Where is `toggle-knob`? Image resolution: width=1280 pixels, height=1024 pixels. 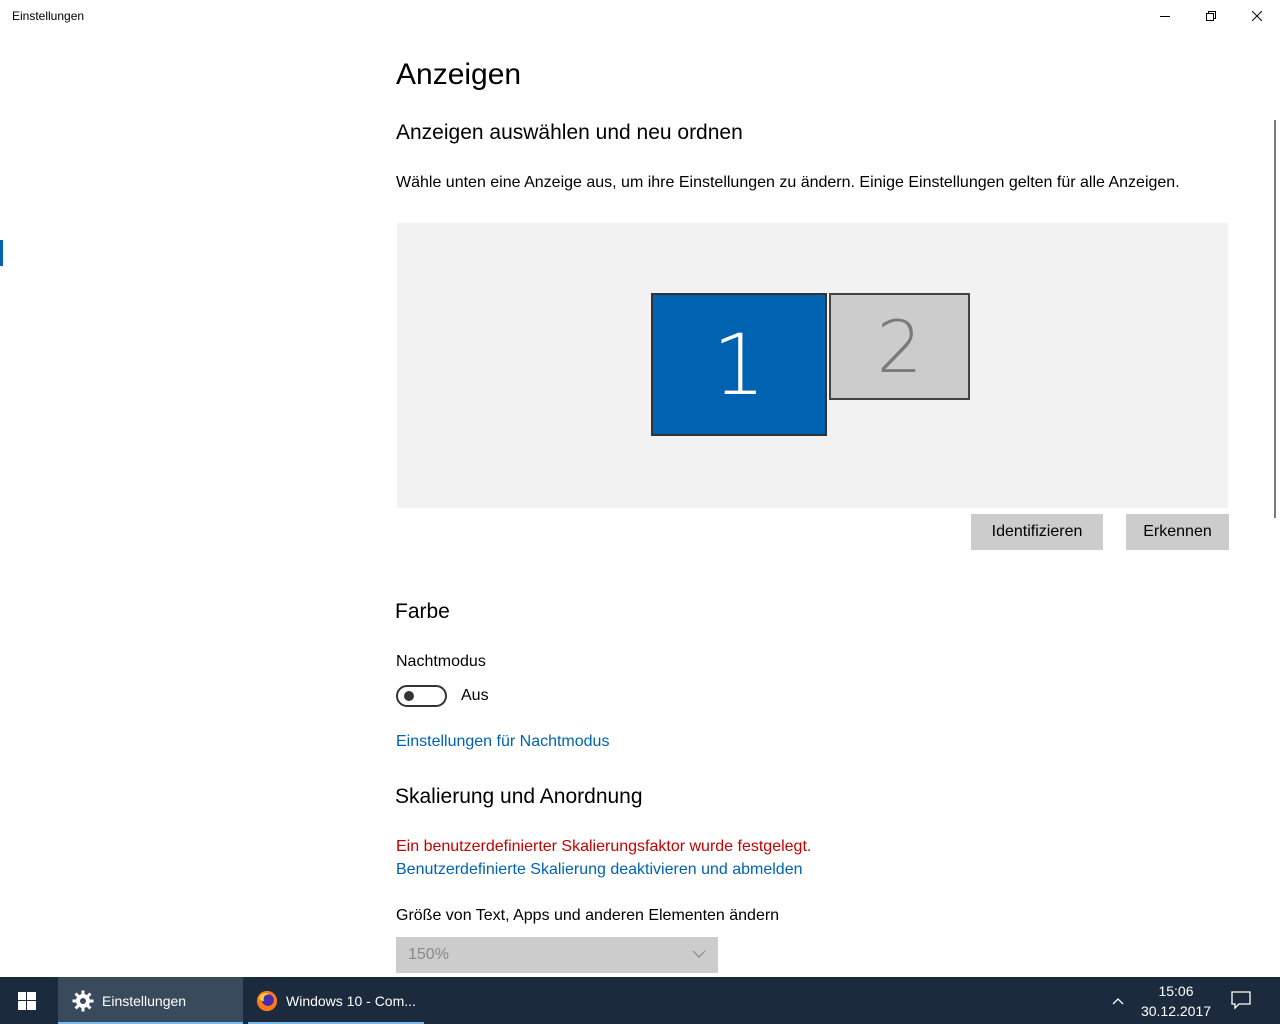
toggle-knob is located at coordinates (409, 696).